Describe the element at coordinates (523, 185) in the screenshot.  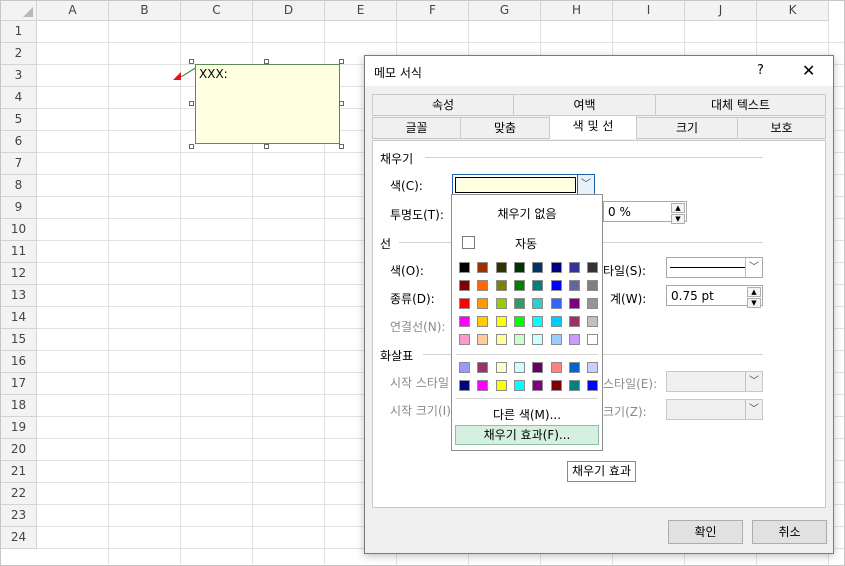
I see `fill-color-dropdown: ﹀` at that location.